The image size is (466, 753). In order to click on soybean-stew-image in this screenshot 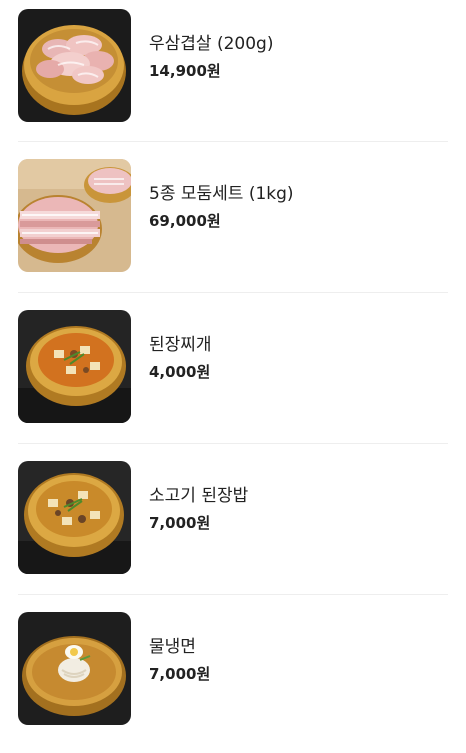, I will do `click(74, 366)`.